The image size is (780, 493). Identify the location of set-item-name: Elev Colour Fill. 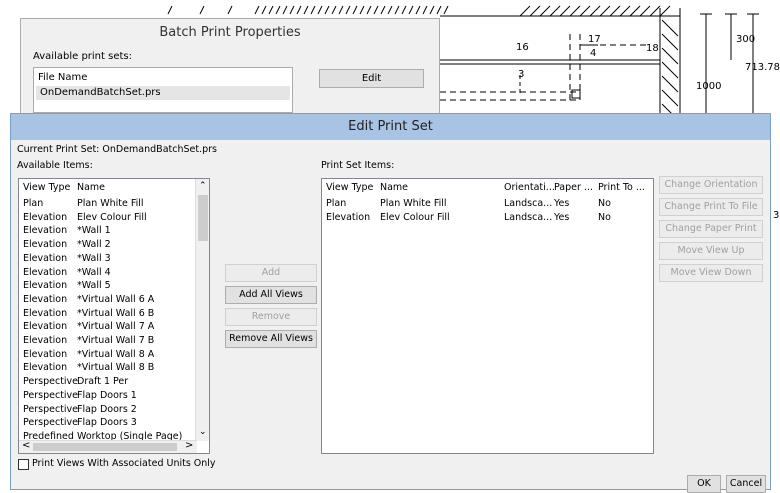
(415, 217).